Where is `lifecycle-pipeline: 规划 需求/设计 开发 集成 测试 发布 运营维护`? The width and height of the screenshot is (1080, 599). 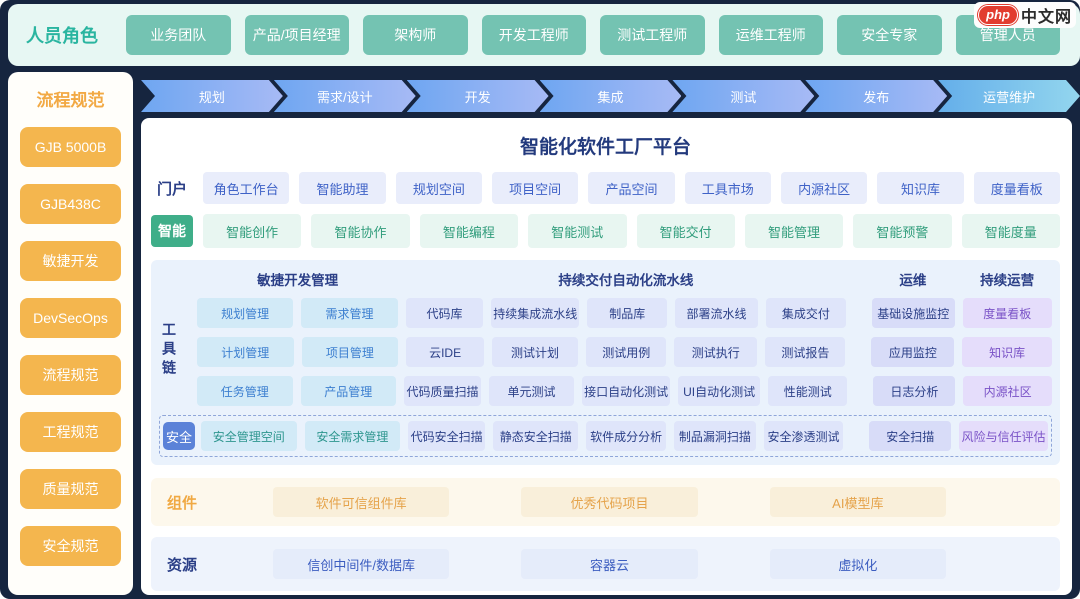 lifecycle-pipeline: 规划 需求/设计 开发 集成 测试 发布 运营维护 is located at coordinates (610, 96).